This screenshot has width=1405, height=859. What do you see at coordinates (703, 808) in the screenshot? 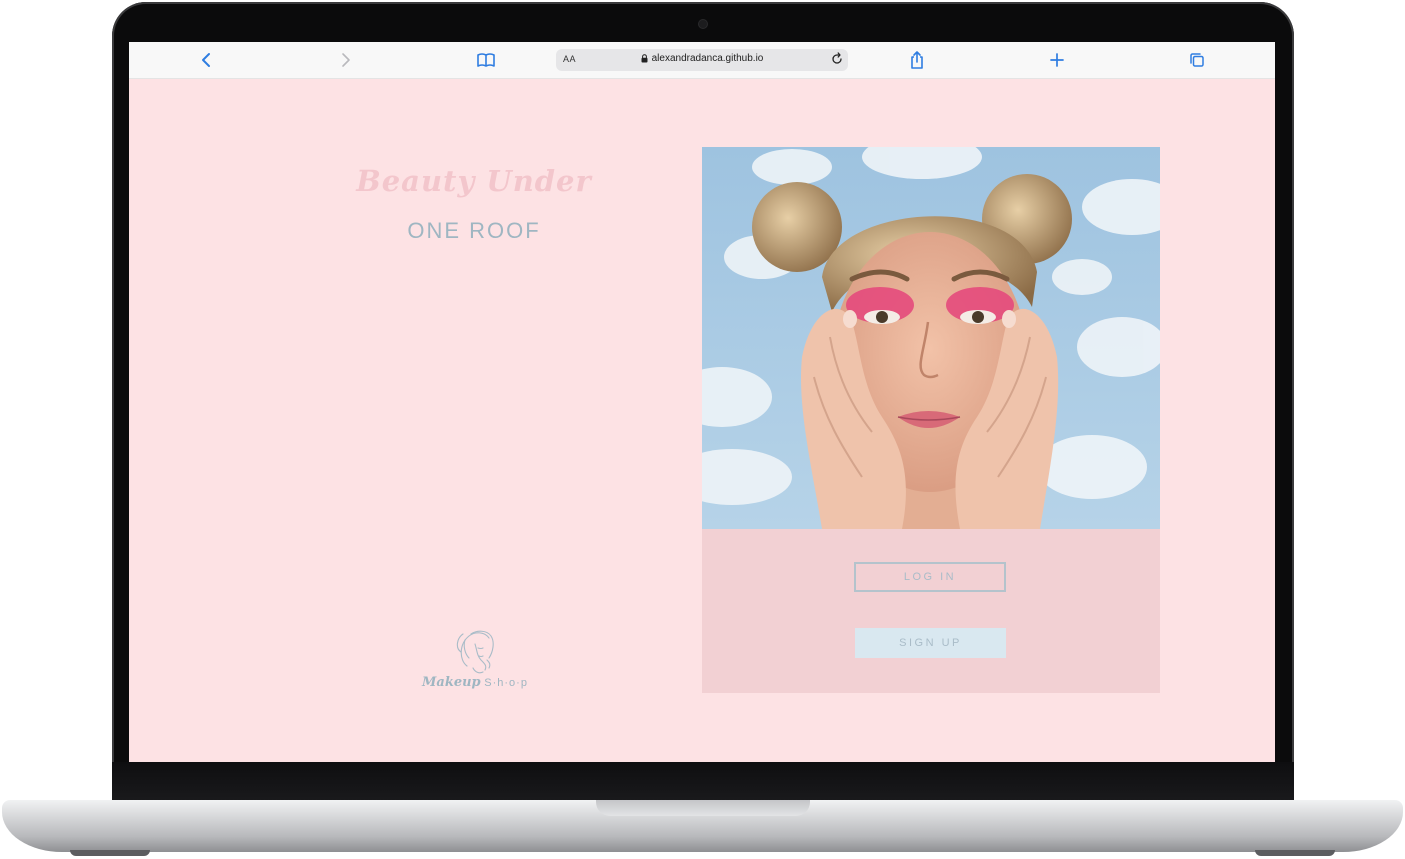
I see `laptop-notch` at bounding box center [703, 808].